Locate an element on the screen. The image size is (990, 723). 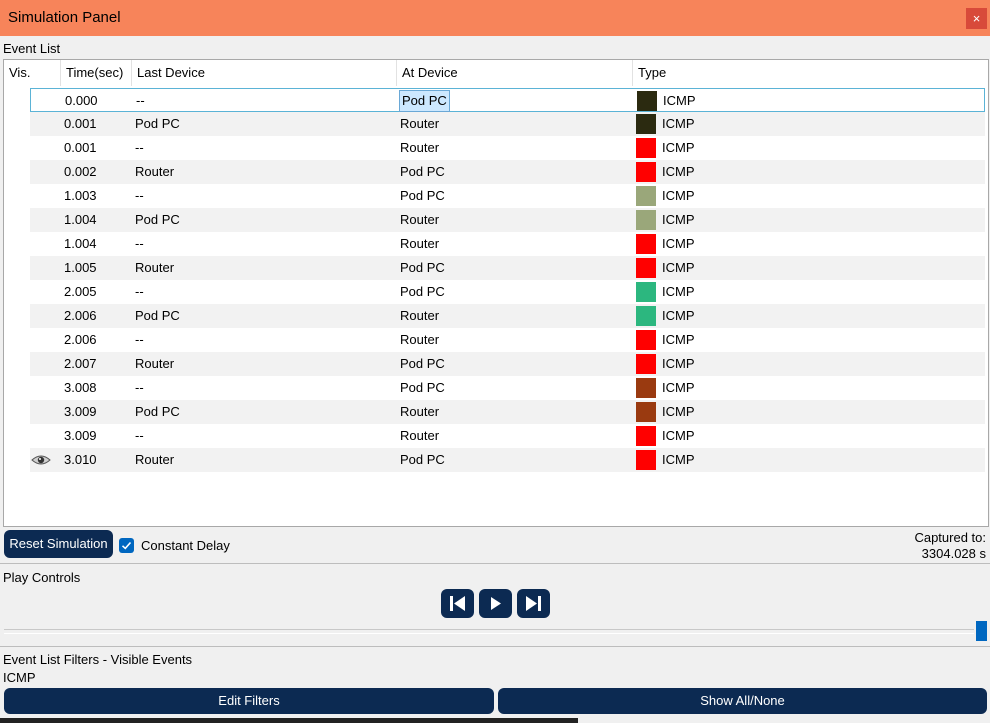
play-controls-label: Play Controls is located at coordinates (42, 577).